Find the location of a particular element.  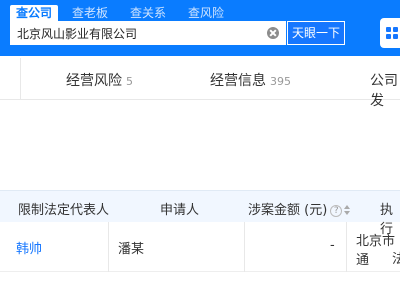

tab-boss: 查老板 is located at coordinates (91, 13).